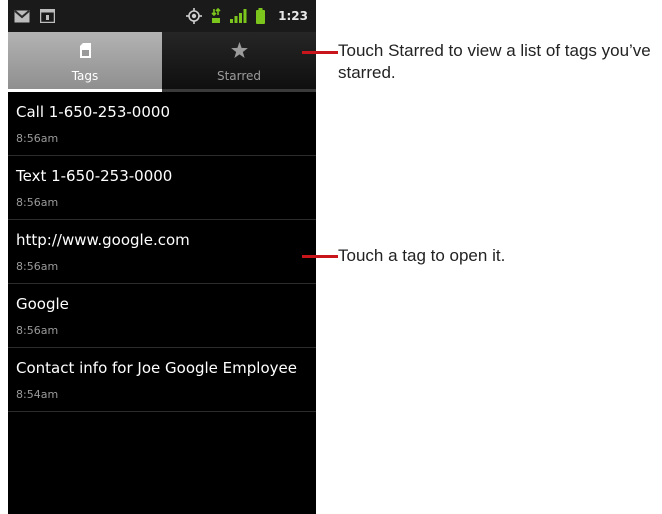 This screenshot has width=662, height=514. Describe the element at coordinates (34, 16) in the screenshot. I see `notification-icons` at that location.